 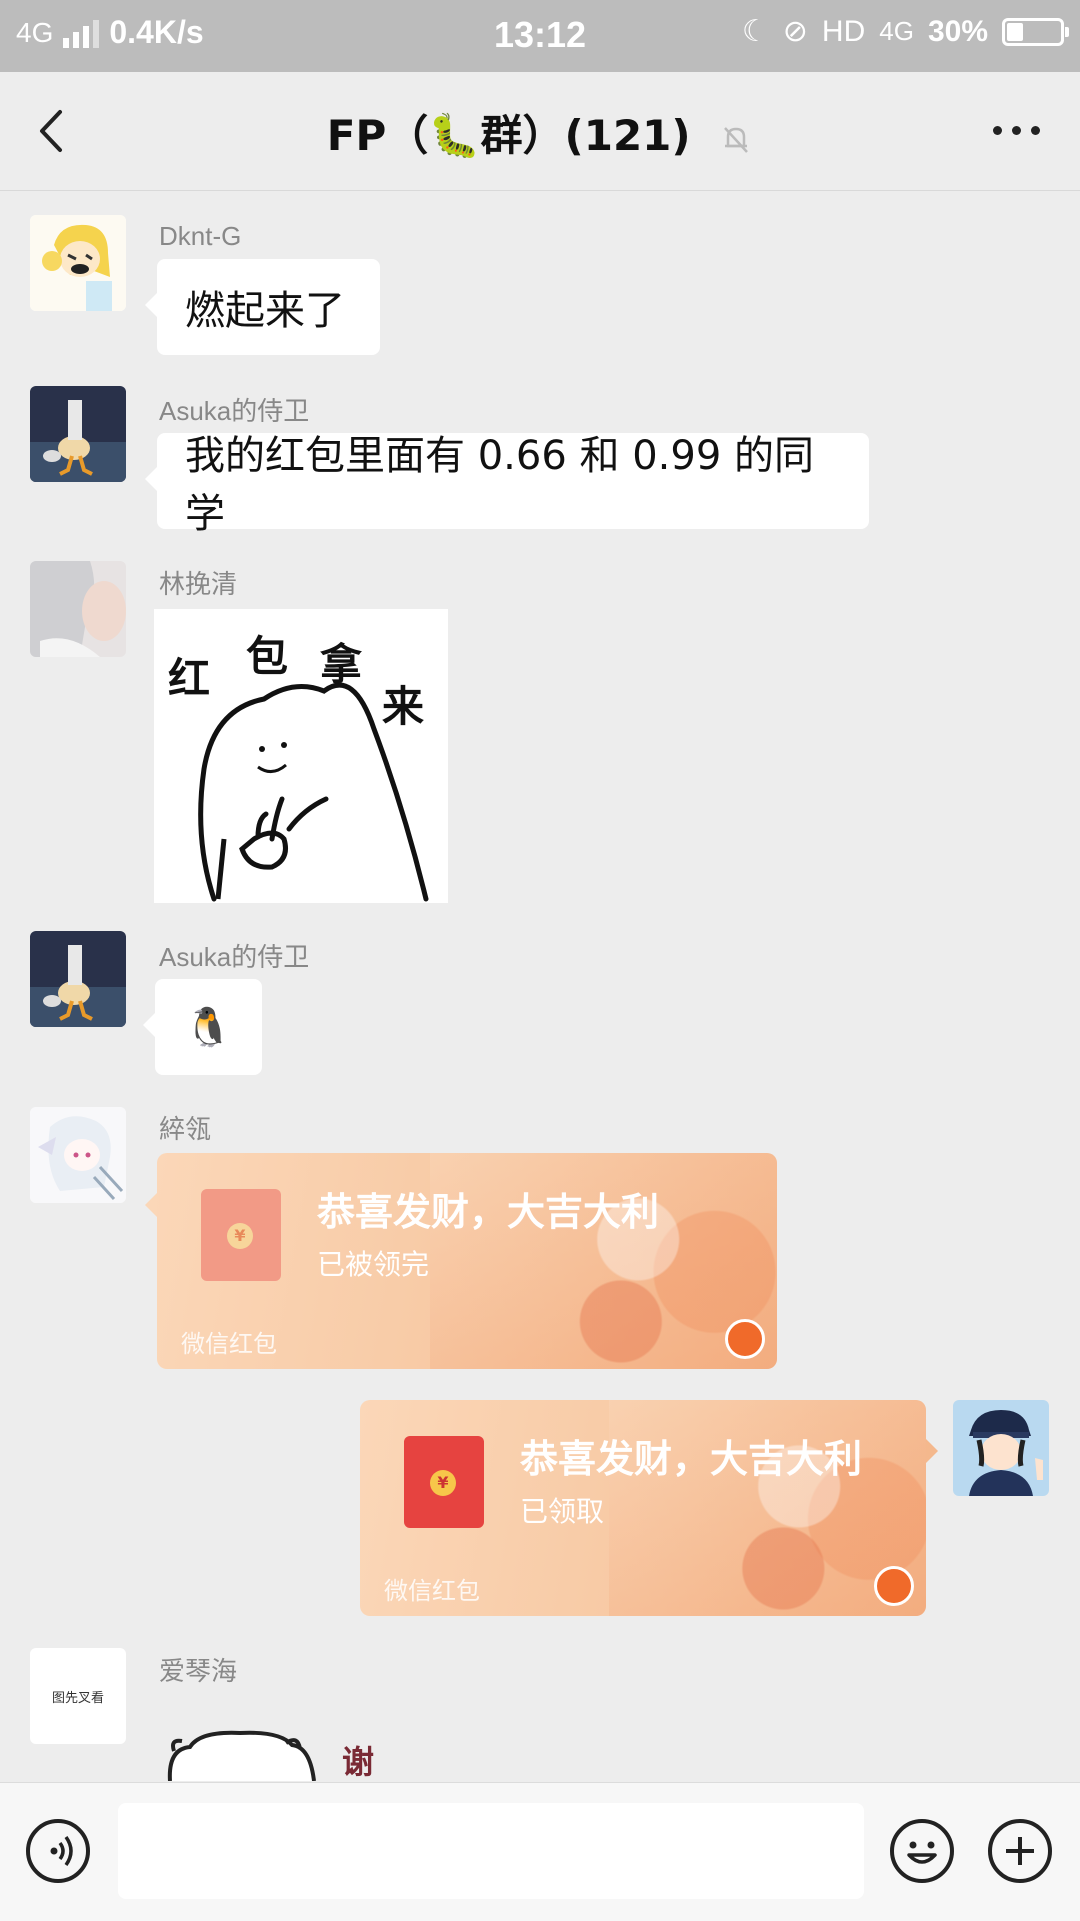 What do you see at coordinates (508, 135) in the screenshot?
I see `chat-title: FP（🐛群）(121)` at bounding box center [508, 135].